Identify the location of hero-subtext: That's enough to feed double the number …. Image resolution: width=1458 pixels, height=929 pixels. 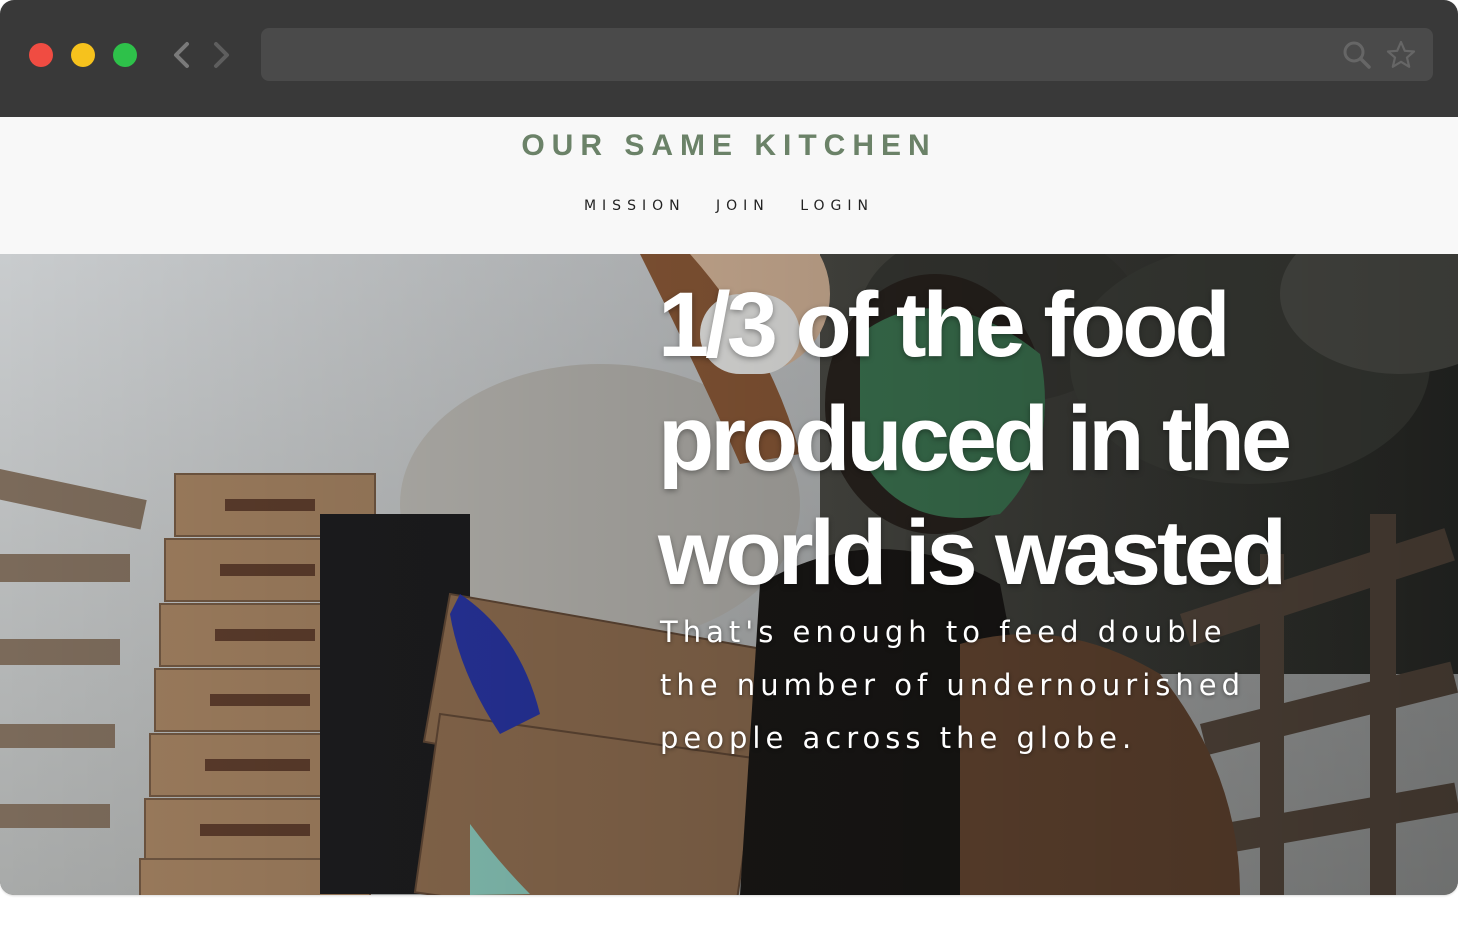
(953, 685).